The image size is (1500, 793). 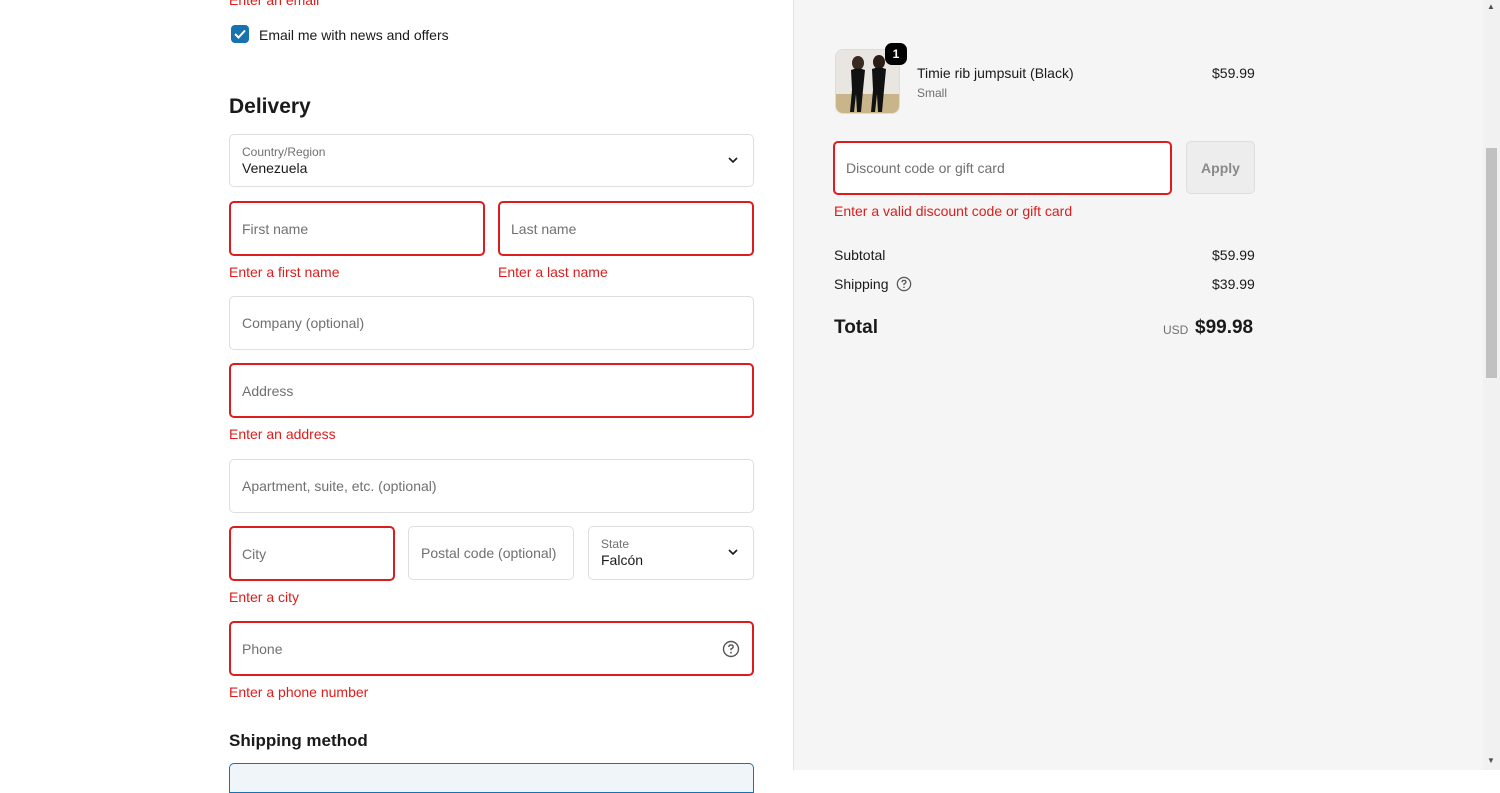 I want to click on first-name-error: Enter a first name, so click(x=284, y=272).